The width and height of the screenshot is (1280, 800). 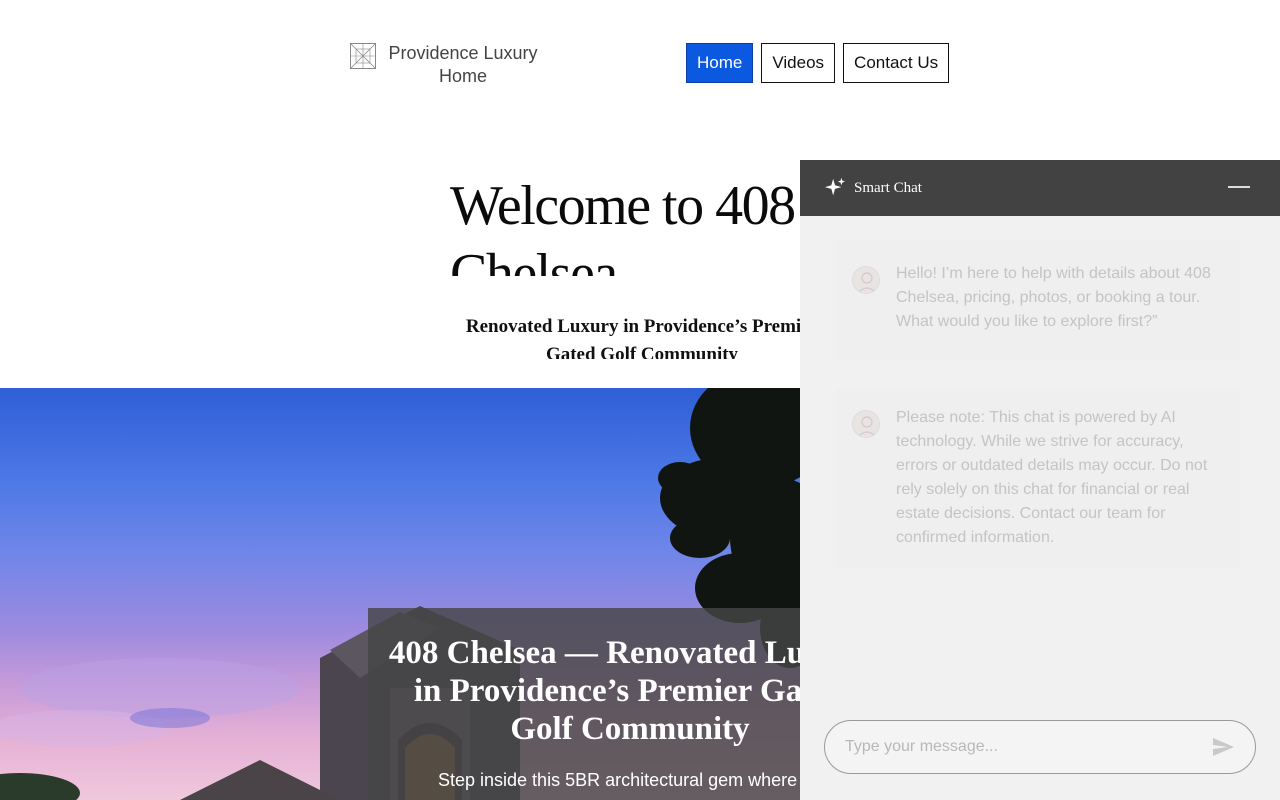 What do you see at coordinates (835, 186) in the screenshot?
I see `sparkle-icon` at bounding box center [835, 186].